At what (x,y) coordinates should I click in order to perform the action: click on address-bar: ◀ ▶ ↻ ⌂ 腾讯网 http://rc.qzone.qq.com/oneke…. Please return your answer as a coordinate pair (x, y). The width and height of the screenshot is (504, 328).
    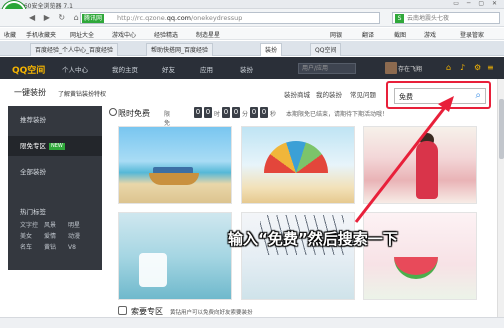
    Looking at the image, I should click on (252, 18).